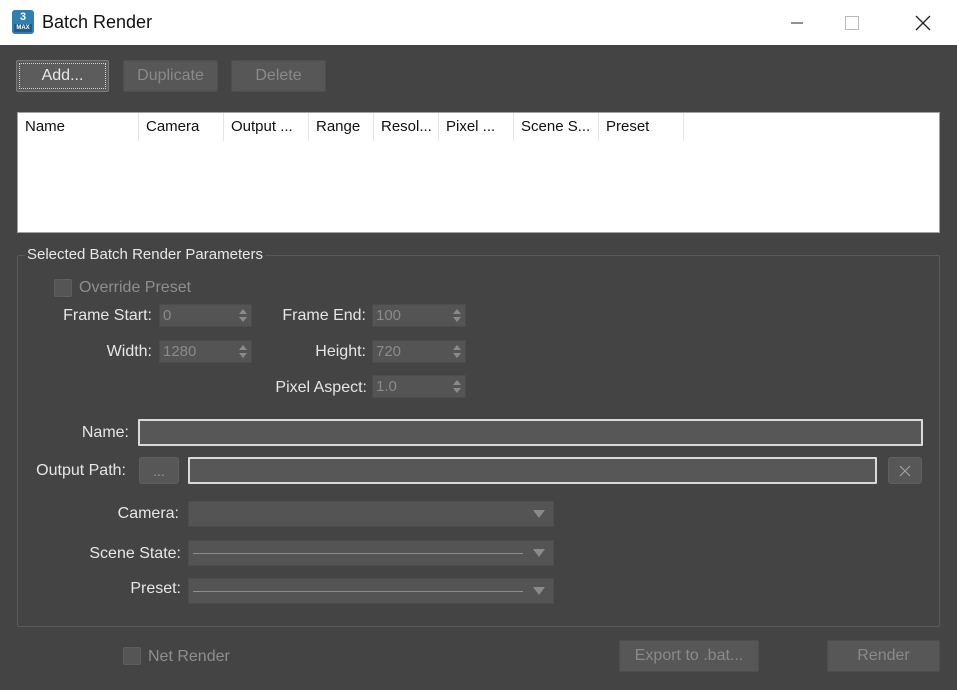 This screenshot has width=957, height=690. I want to click on clear-output-path-button, so click(905, 470).